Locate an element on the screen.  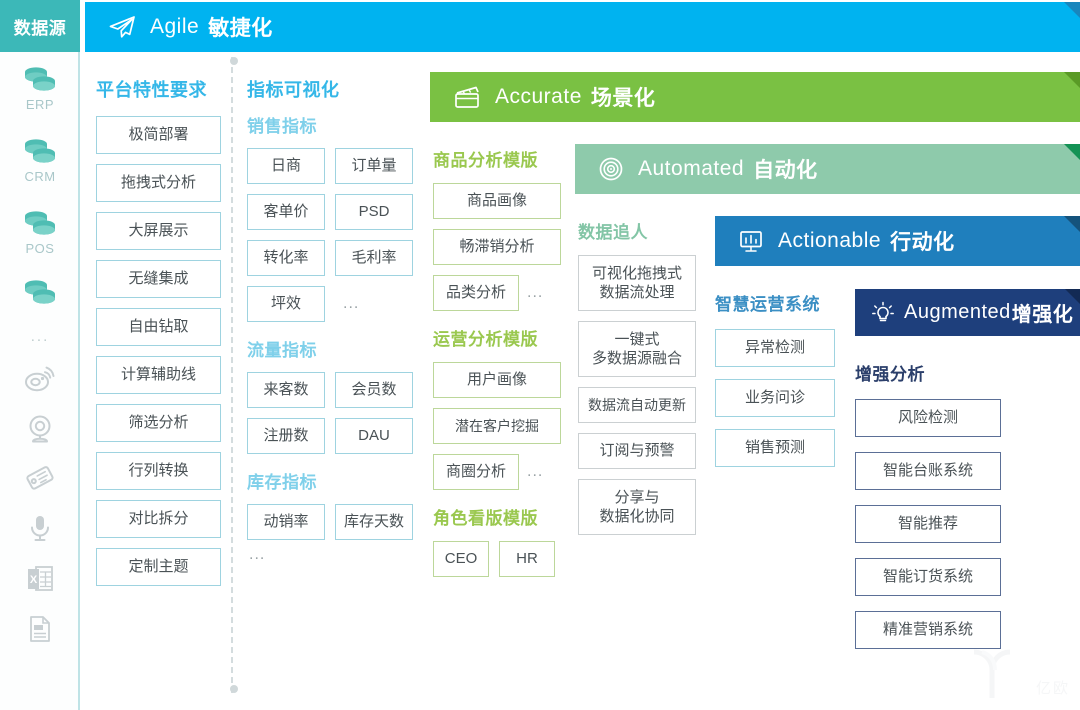
banner-accurate: Accurate 场景化 is located at coordinates (755, 97).